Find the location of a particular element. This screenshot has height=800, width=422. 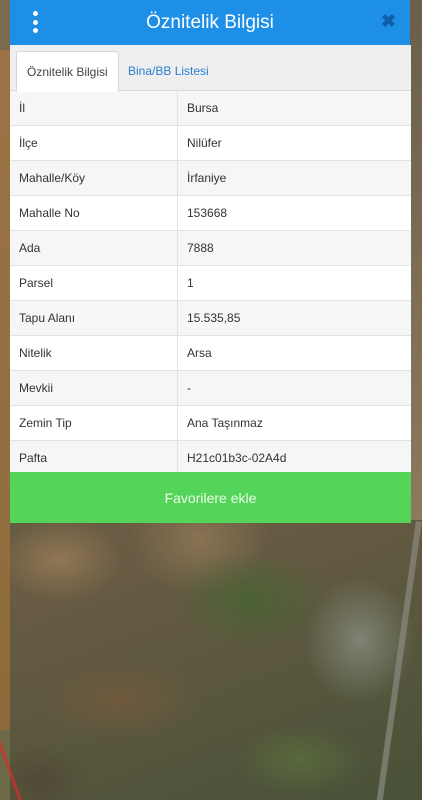

attribute-key: Nitelik is located at coordinates (94, 353).